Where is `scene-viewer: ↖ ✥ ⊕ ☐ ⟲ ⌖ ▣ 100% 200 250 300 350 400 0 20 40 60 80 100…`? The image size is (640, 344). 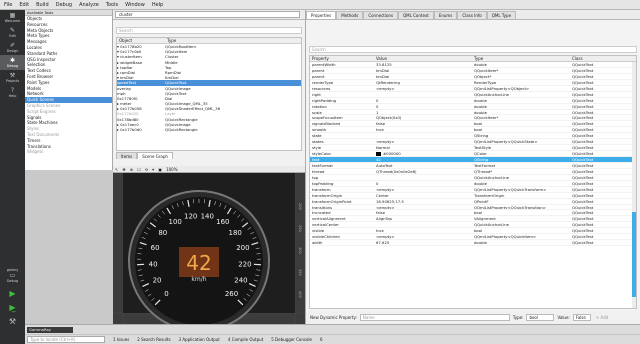 scene-viewer: ↖ ✥ ⊕ ☐ ⟲ ⌖ ▣ 100% 200 250 300 350 400 0 20 40 60 80 100… is located at coordinates (209, 249).